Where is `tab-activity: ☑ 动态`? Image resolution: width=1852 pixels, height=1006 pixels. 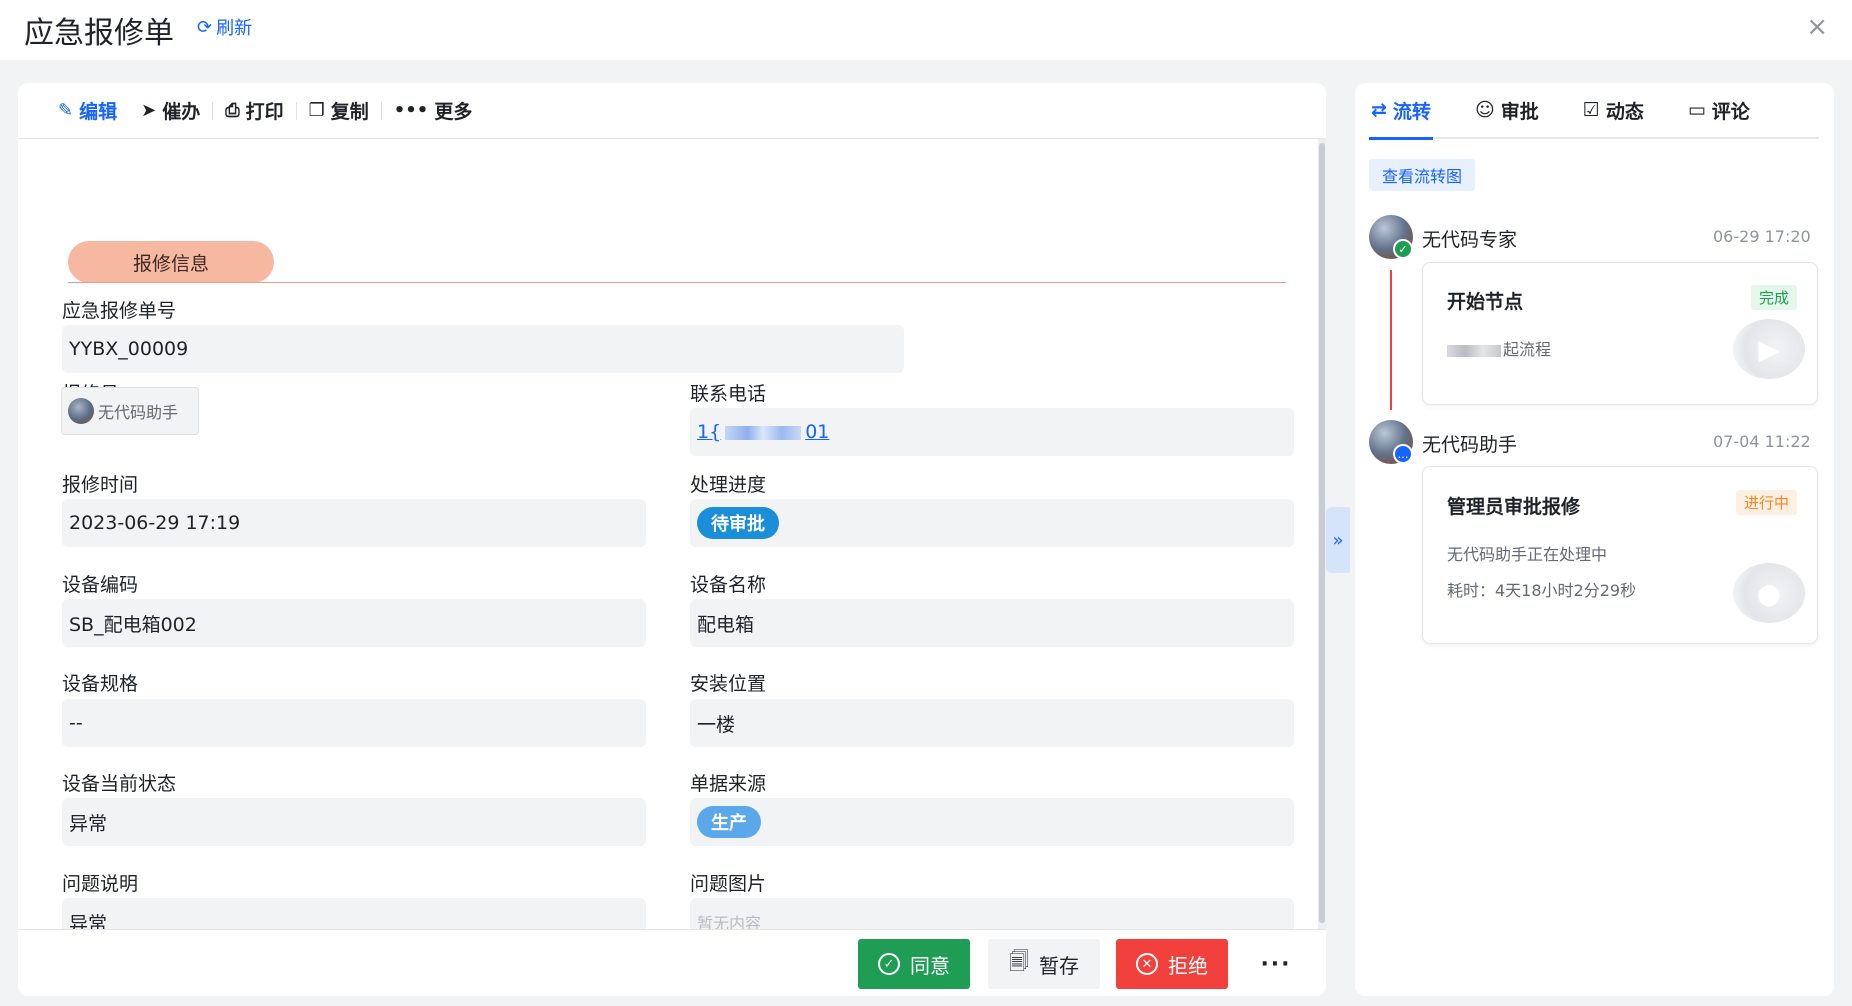 tab-activity: ☑ 动态 is located at coordinates (1613, 110).